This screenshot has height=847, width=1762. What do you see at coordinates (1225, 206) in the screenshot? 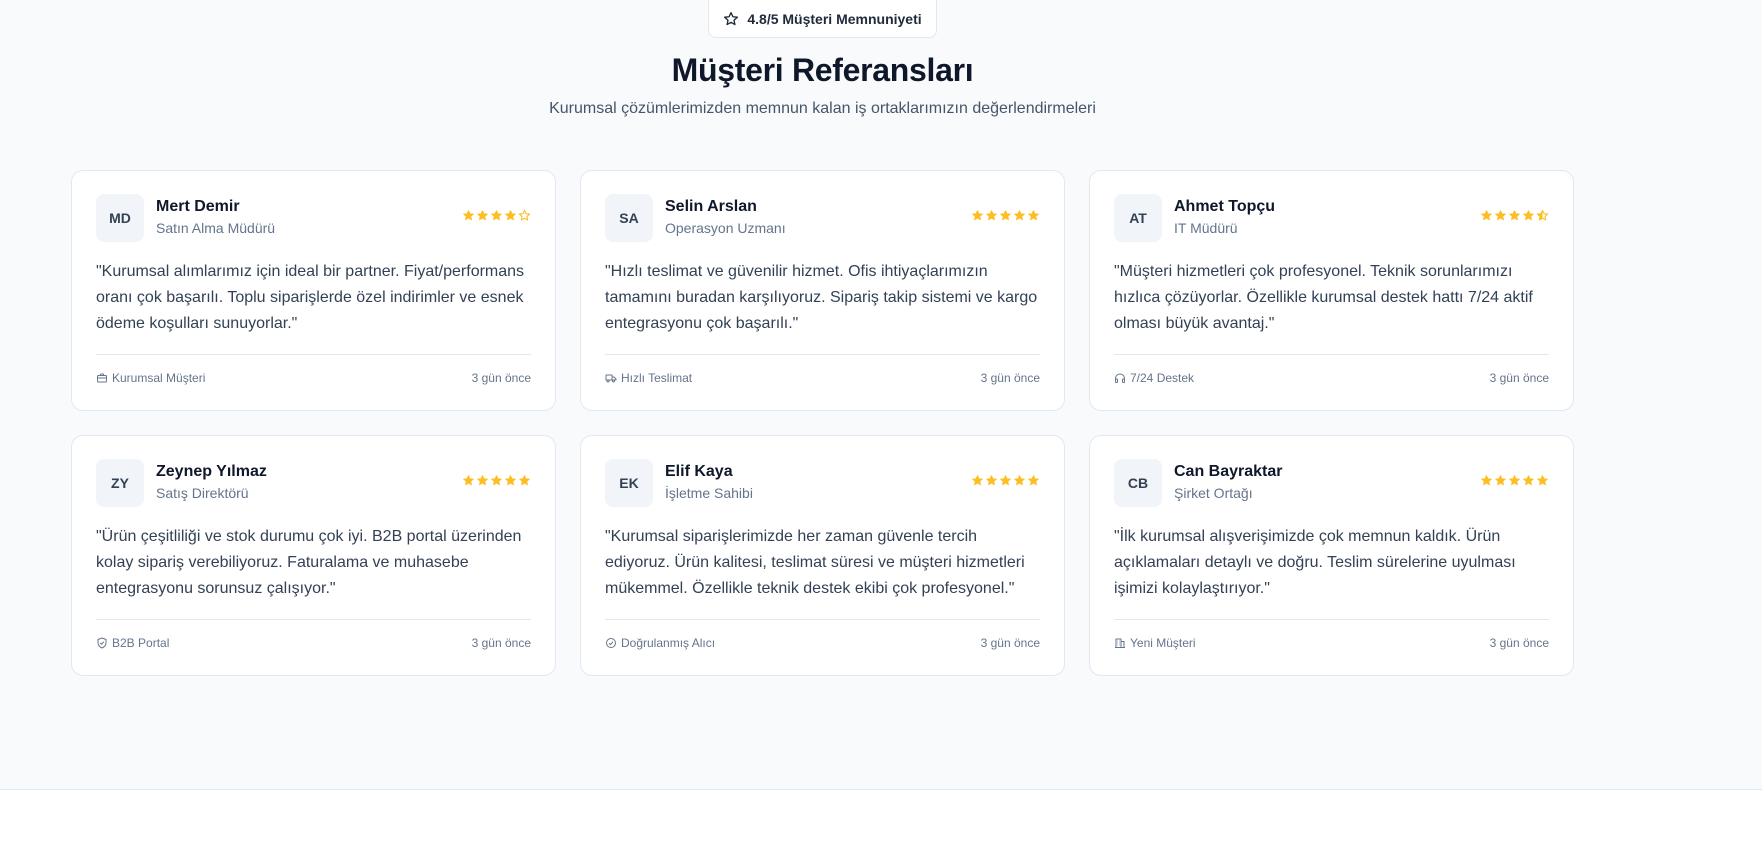
I see `reviewer-name: Ahmet Topçu` at bounding box center [1225, 206].